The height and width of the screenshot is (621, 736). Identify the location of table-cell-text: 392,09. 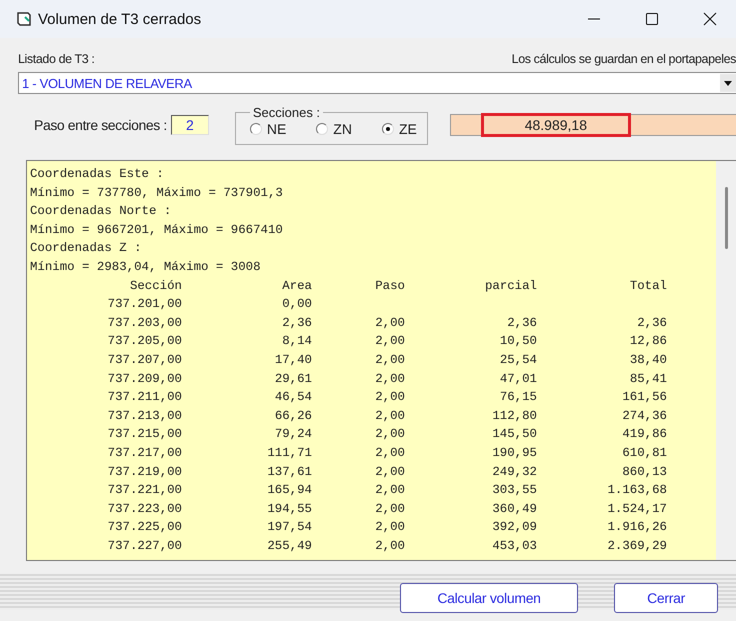
(514, 527).